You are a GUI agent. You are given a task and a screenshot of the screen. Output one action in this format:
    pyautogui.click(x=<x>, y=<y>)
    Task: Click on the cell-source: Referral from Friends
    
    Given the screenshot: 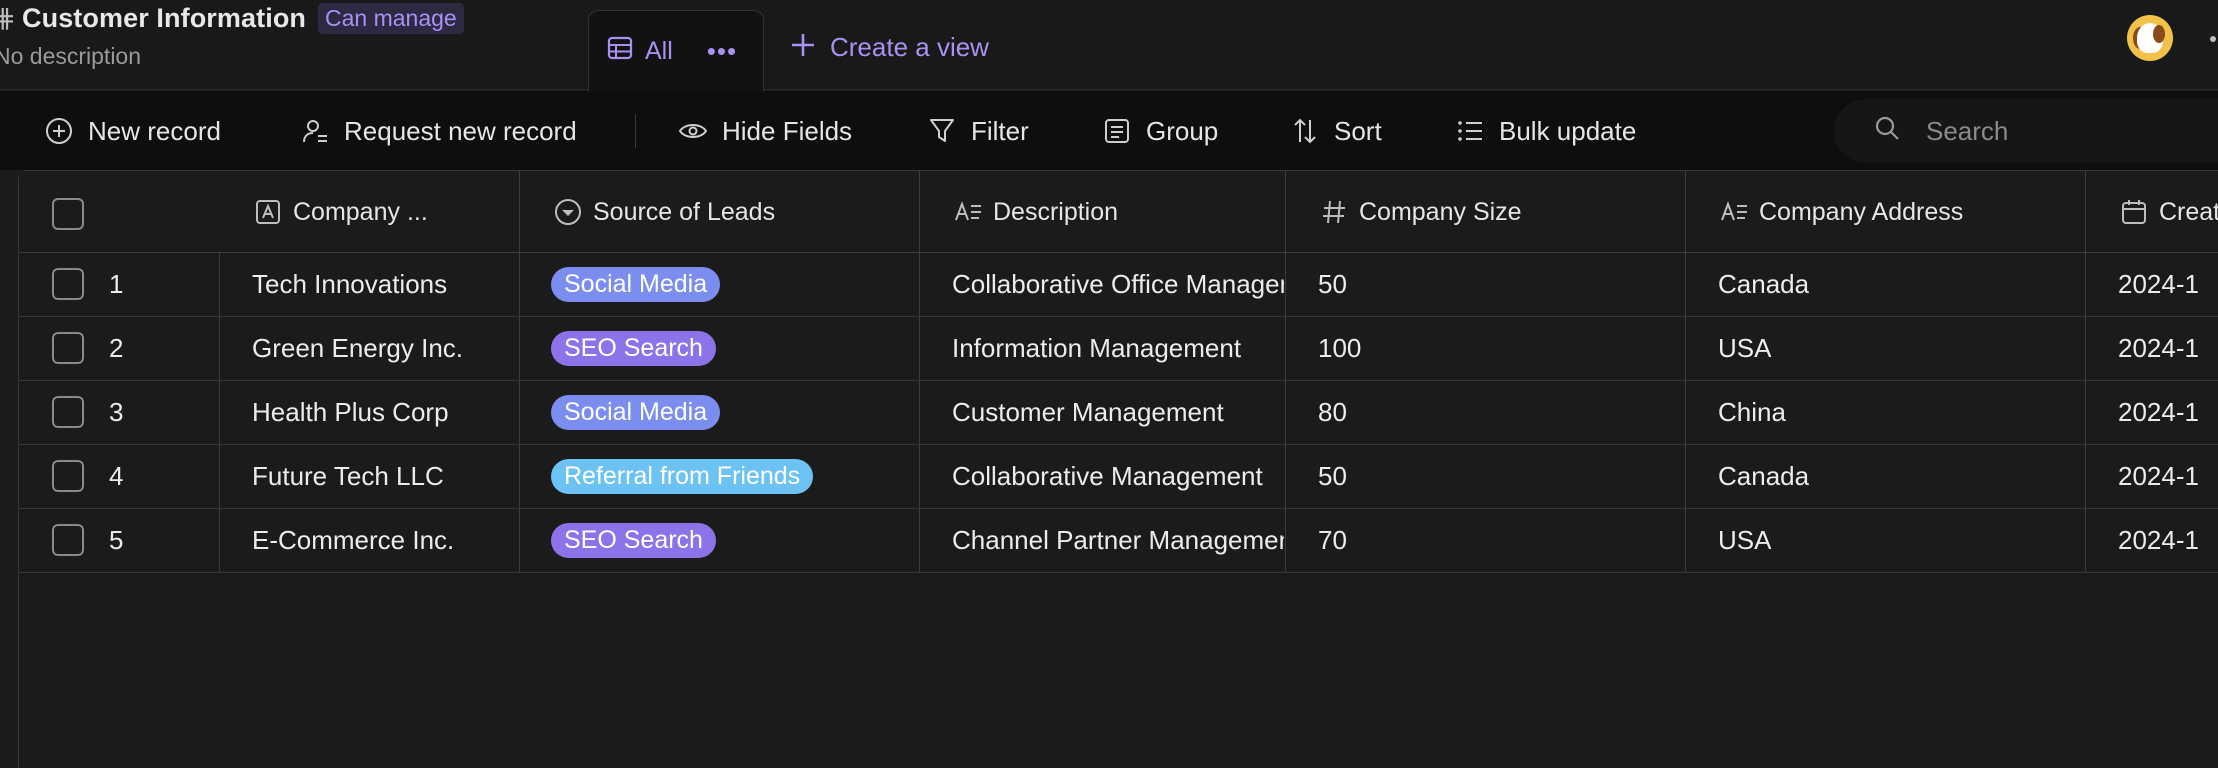 What is the action you would take?
    pyautogui.click(x=682, y=476)
    